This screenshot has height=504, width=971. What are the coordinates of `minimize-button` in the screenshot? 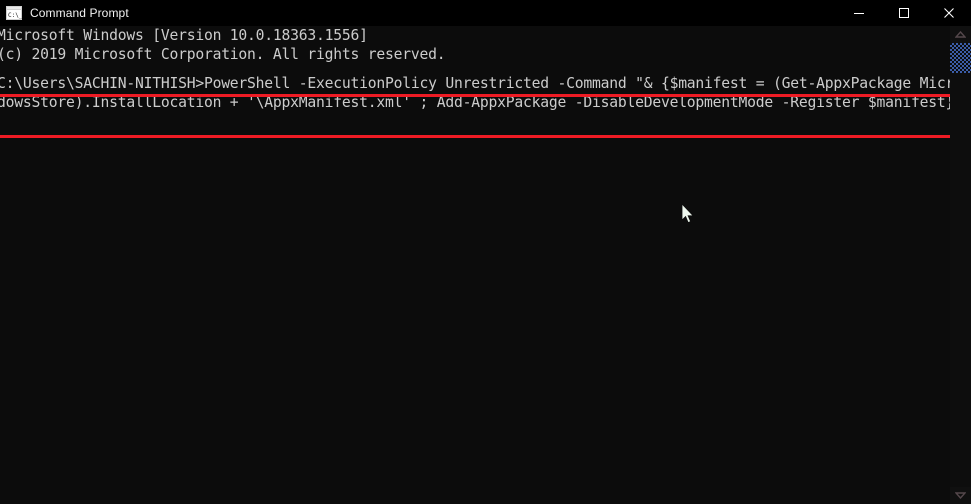 It's located at (858, 13).